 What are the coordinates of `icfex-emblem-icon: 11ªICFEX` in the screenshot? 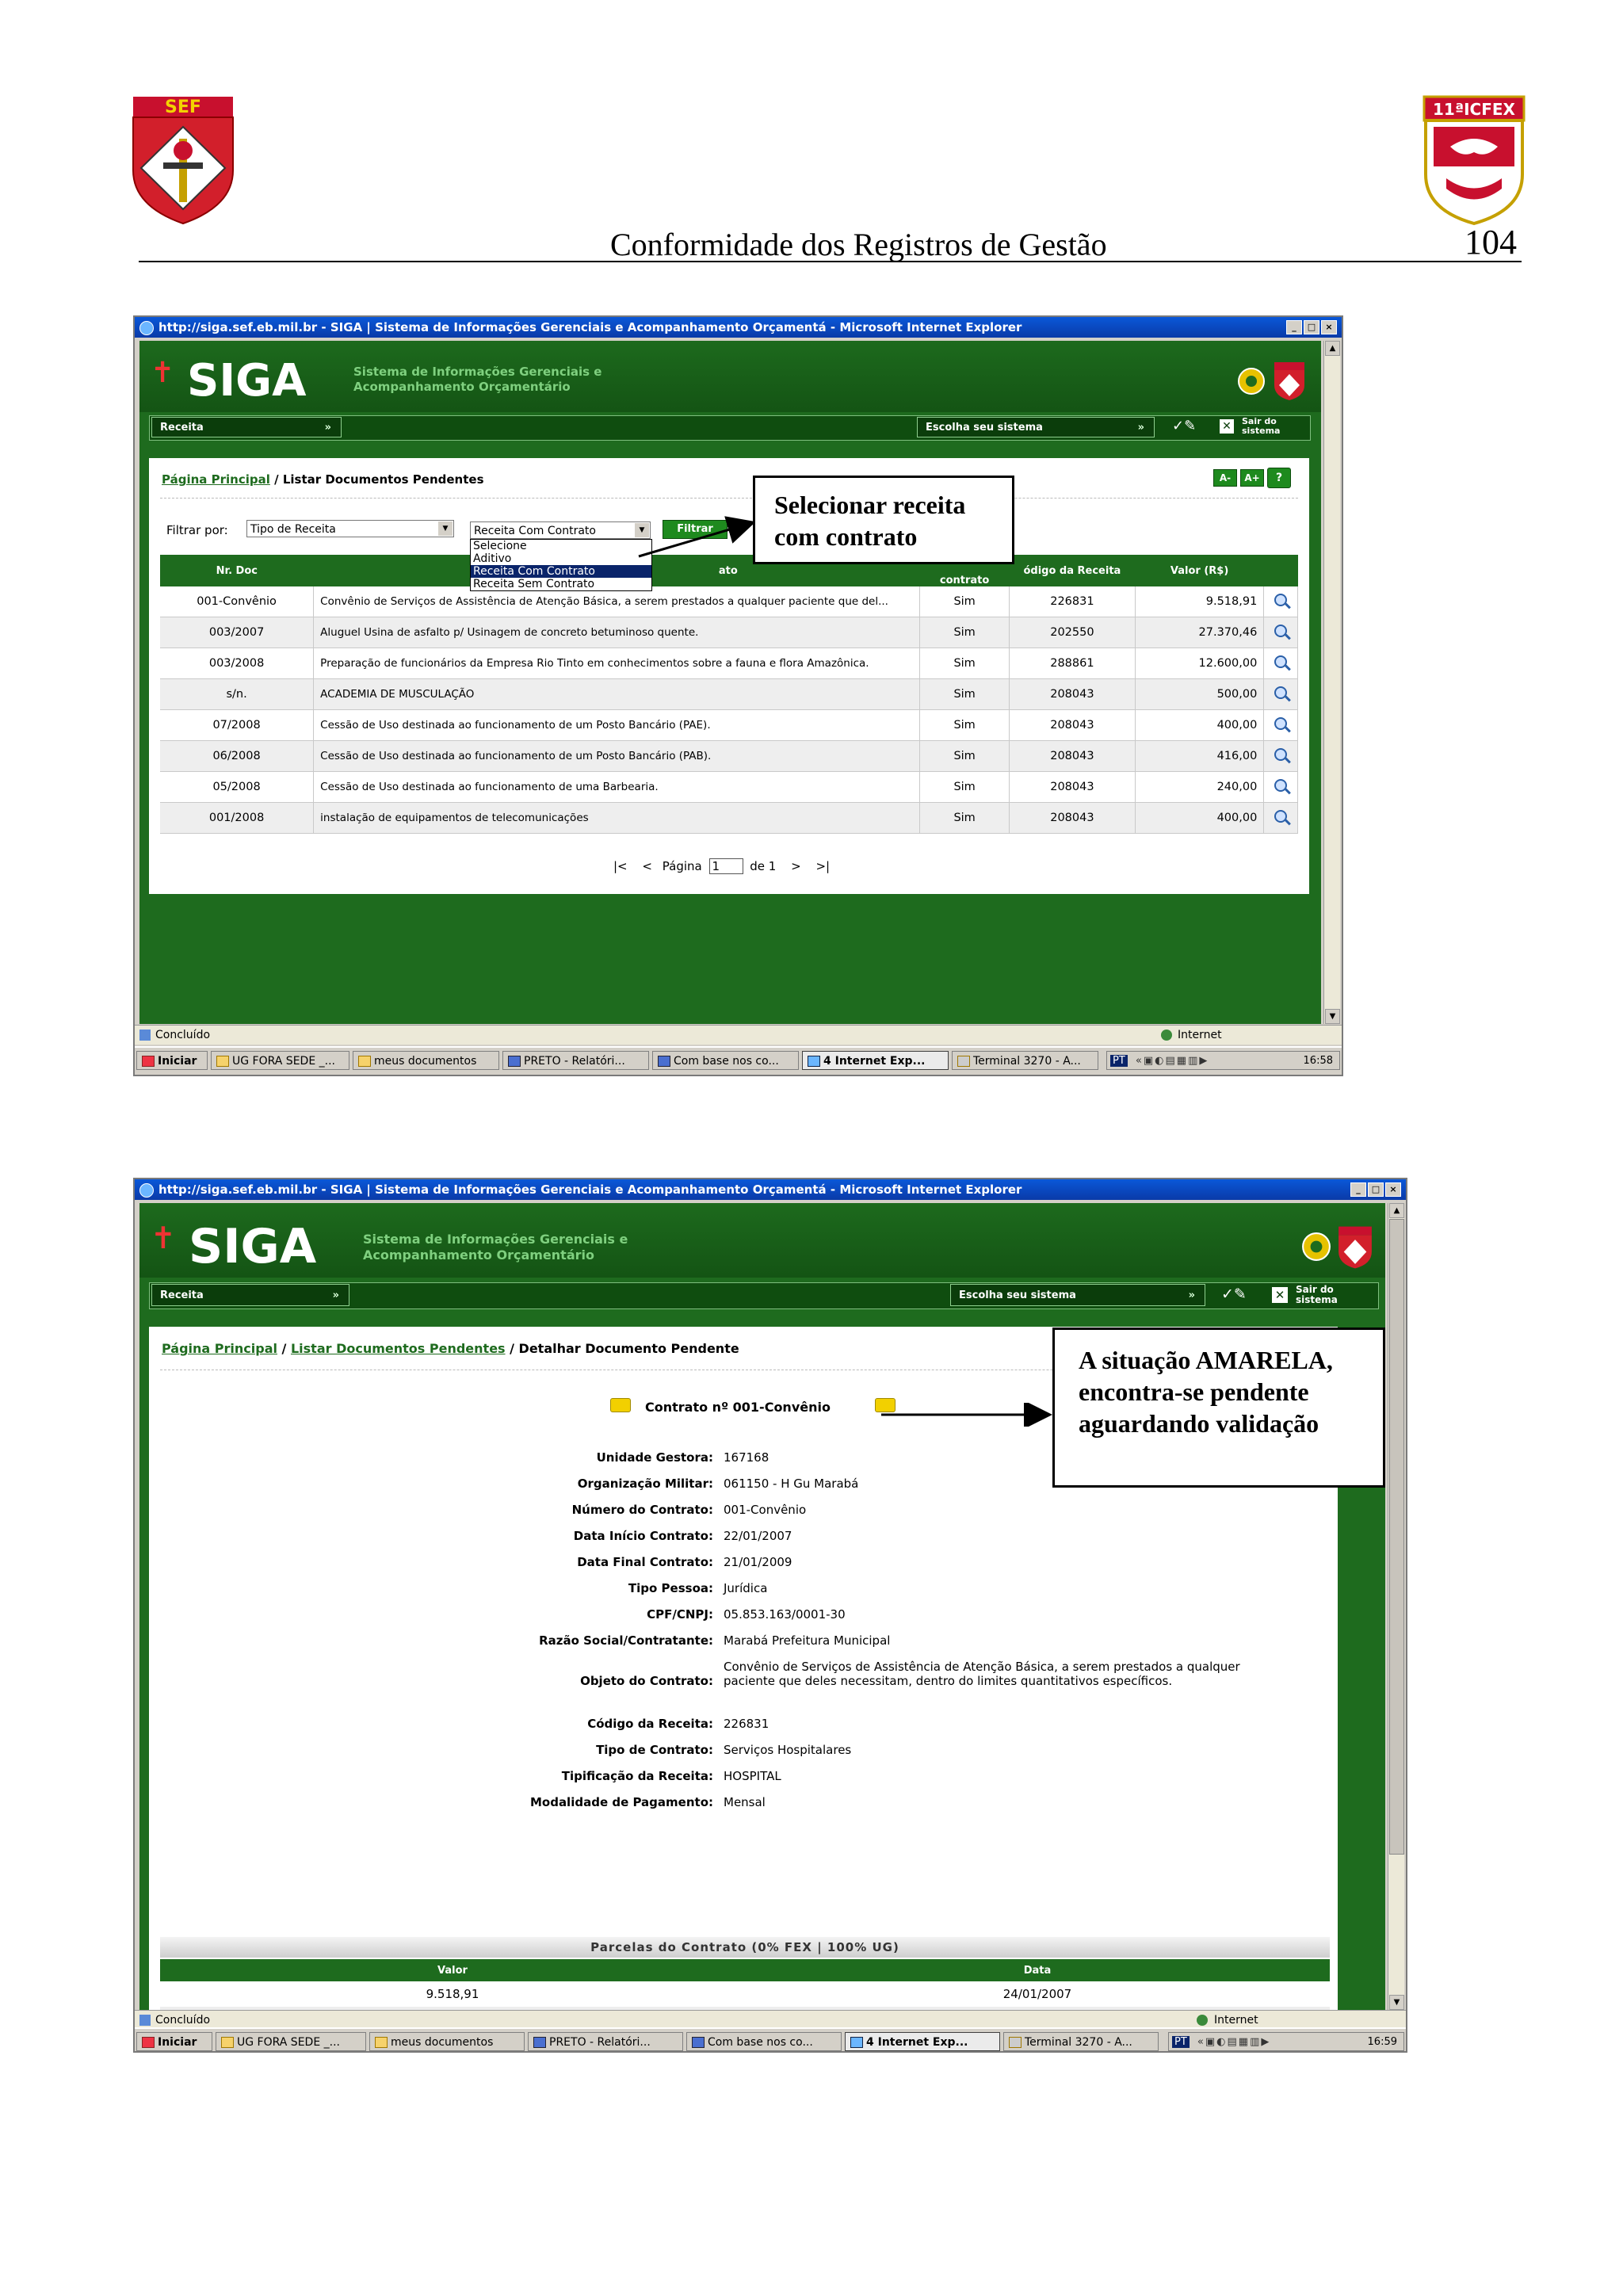 It's located at (1474, 160).